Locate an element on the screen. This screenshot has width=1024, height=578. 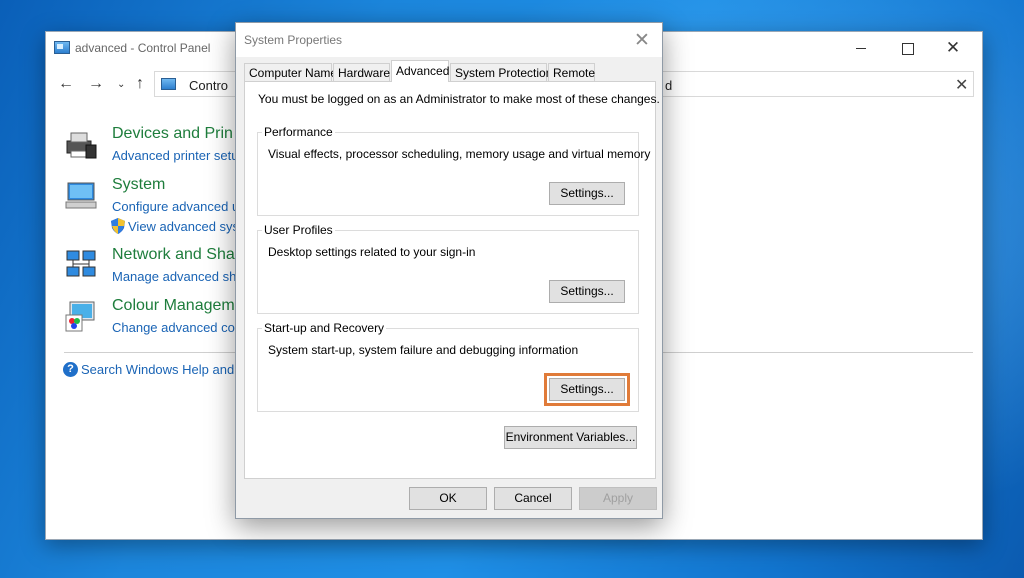
search-windows-help-link: Search Windows Help and S is located at coordinates (163, 369).